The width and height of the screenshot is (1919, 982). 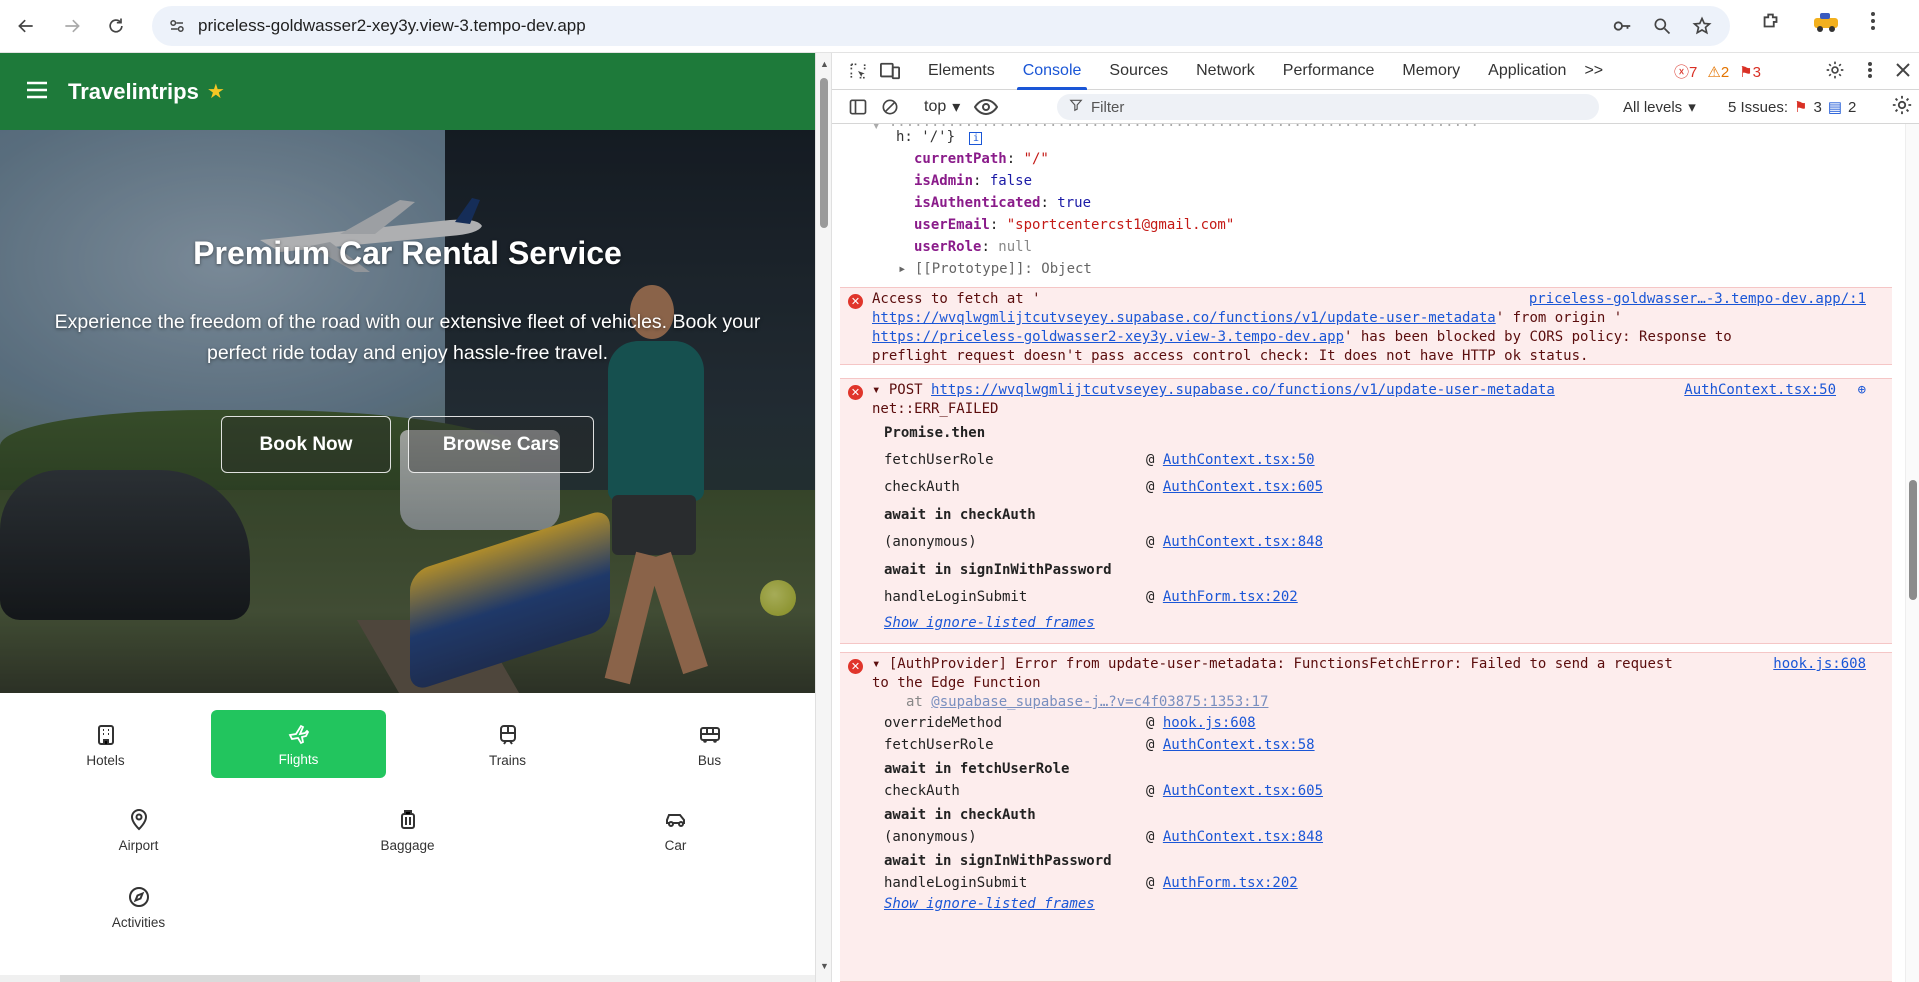 I want to click on error-source-link: priceless-goldwasser…-3.tempo-dev.app/:1, so click(x=1697, y=299).